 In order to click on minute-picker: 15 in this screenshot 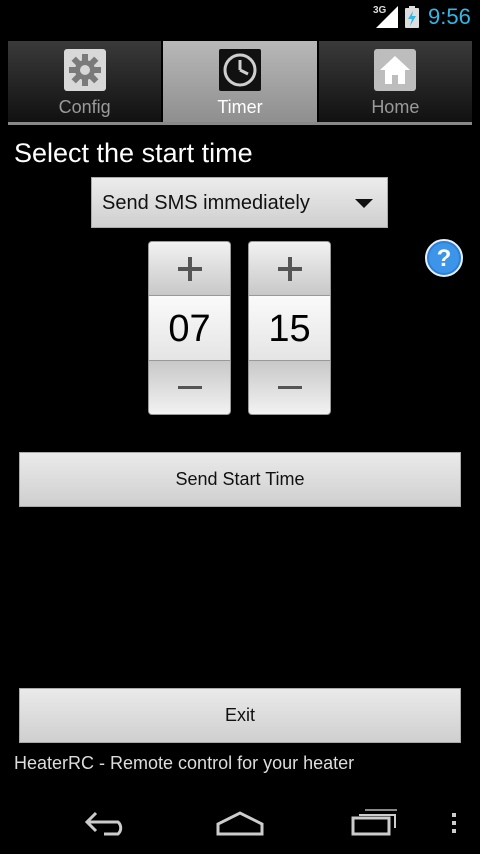, I will do `click(289, 328)`.